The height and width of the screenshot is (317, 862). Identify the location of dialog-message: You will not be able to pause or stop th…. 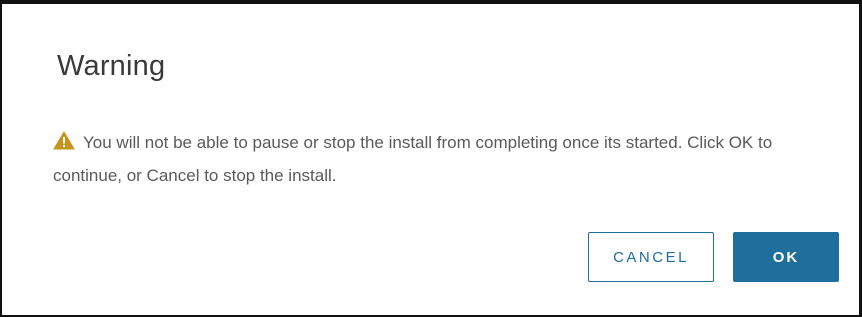
(413, 159).